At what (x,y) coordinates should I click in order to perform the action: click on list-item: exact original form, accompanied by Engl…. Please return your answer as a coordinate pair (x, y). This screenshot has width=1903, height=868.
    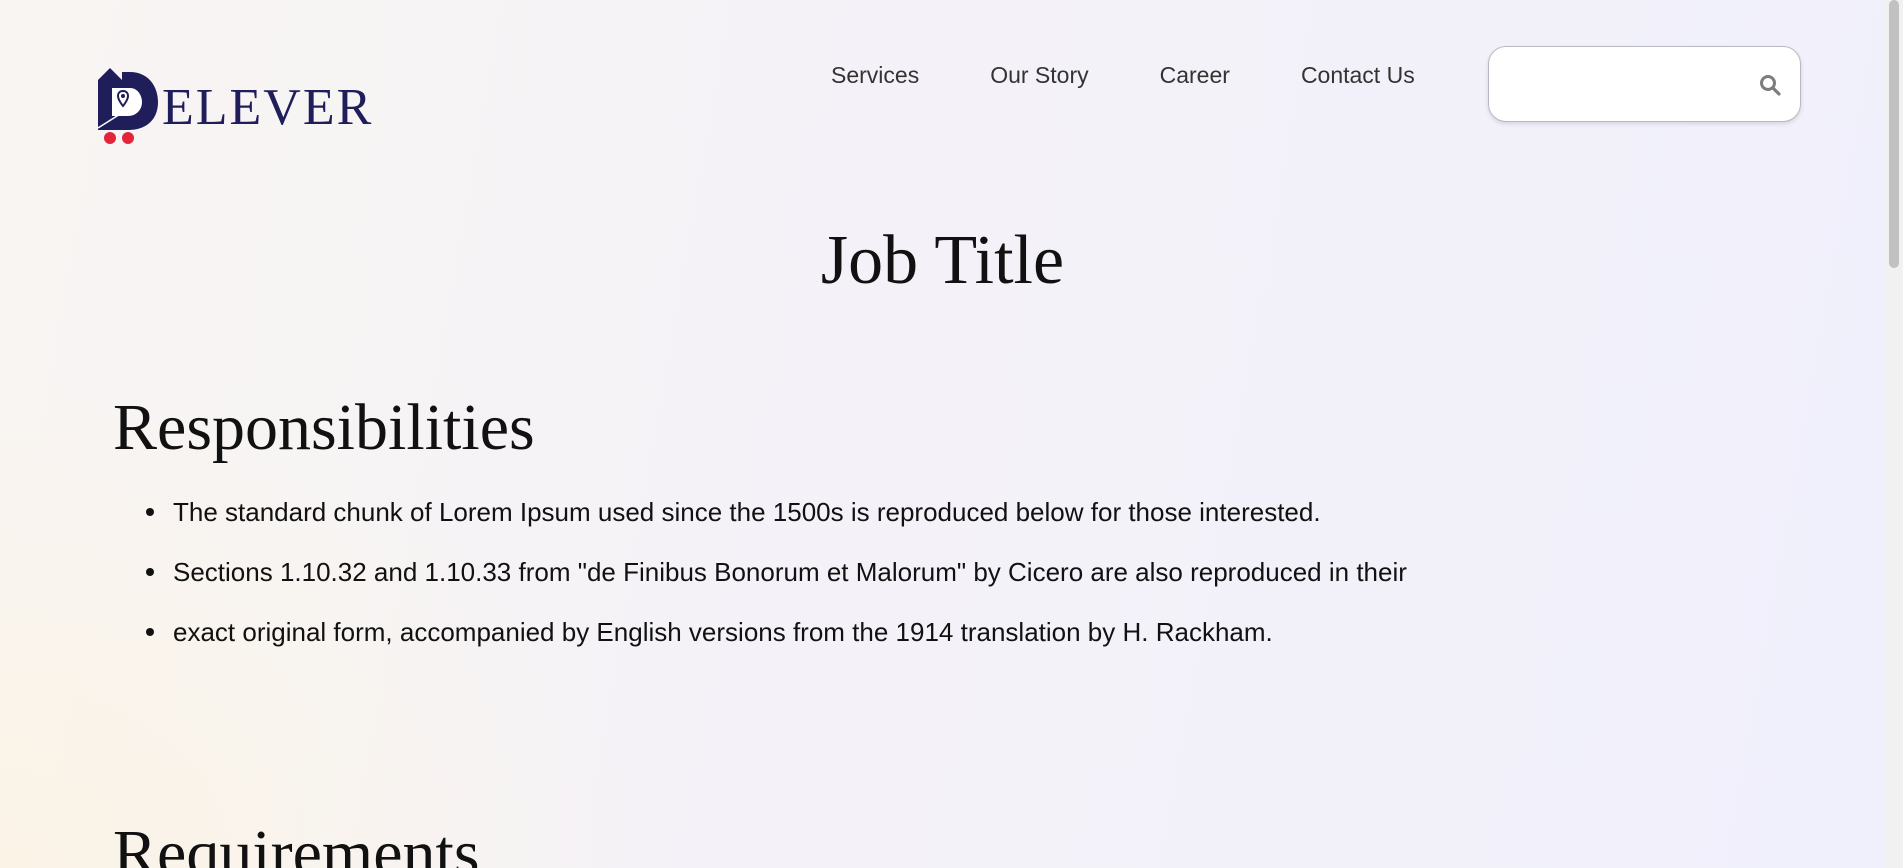
    Looking at the image, I should click on (776, 644).